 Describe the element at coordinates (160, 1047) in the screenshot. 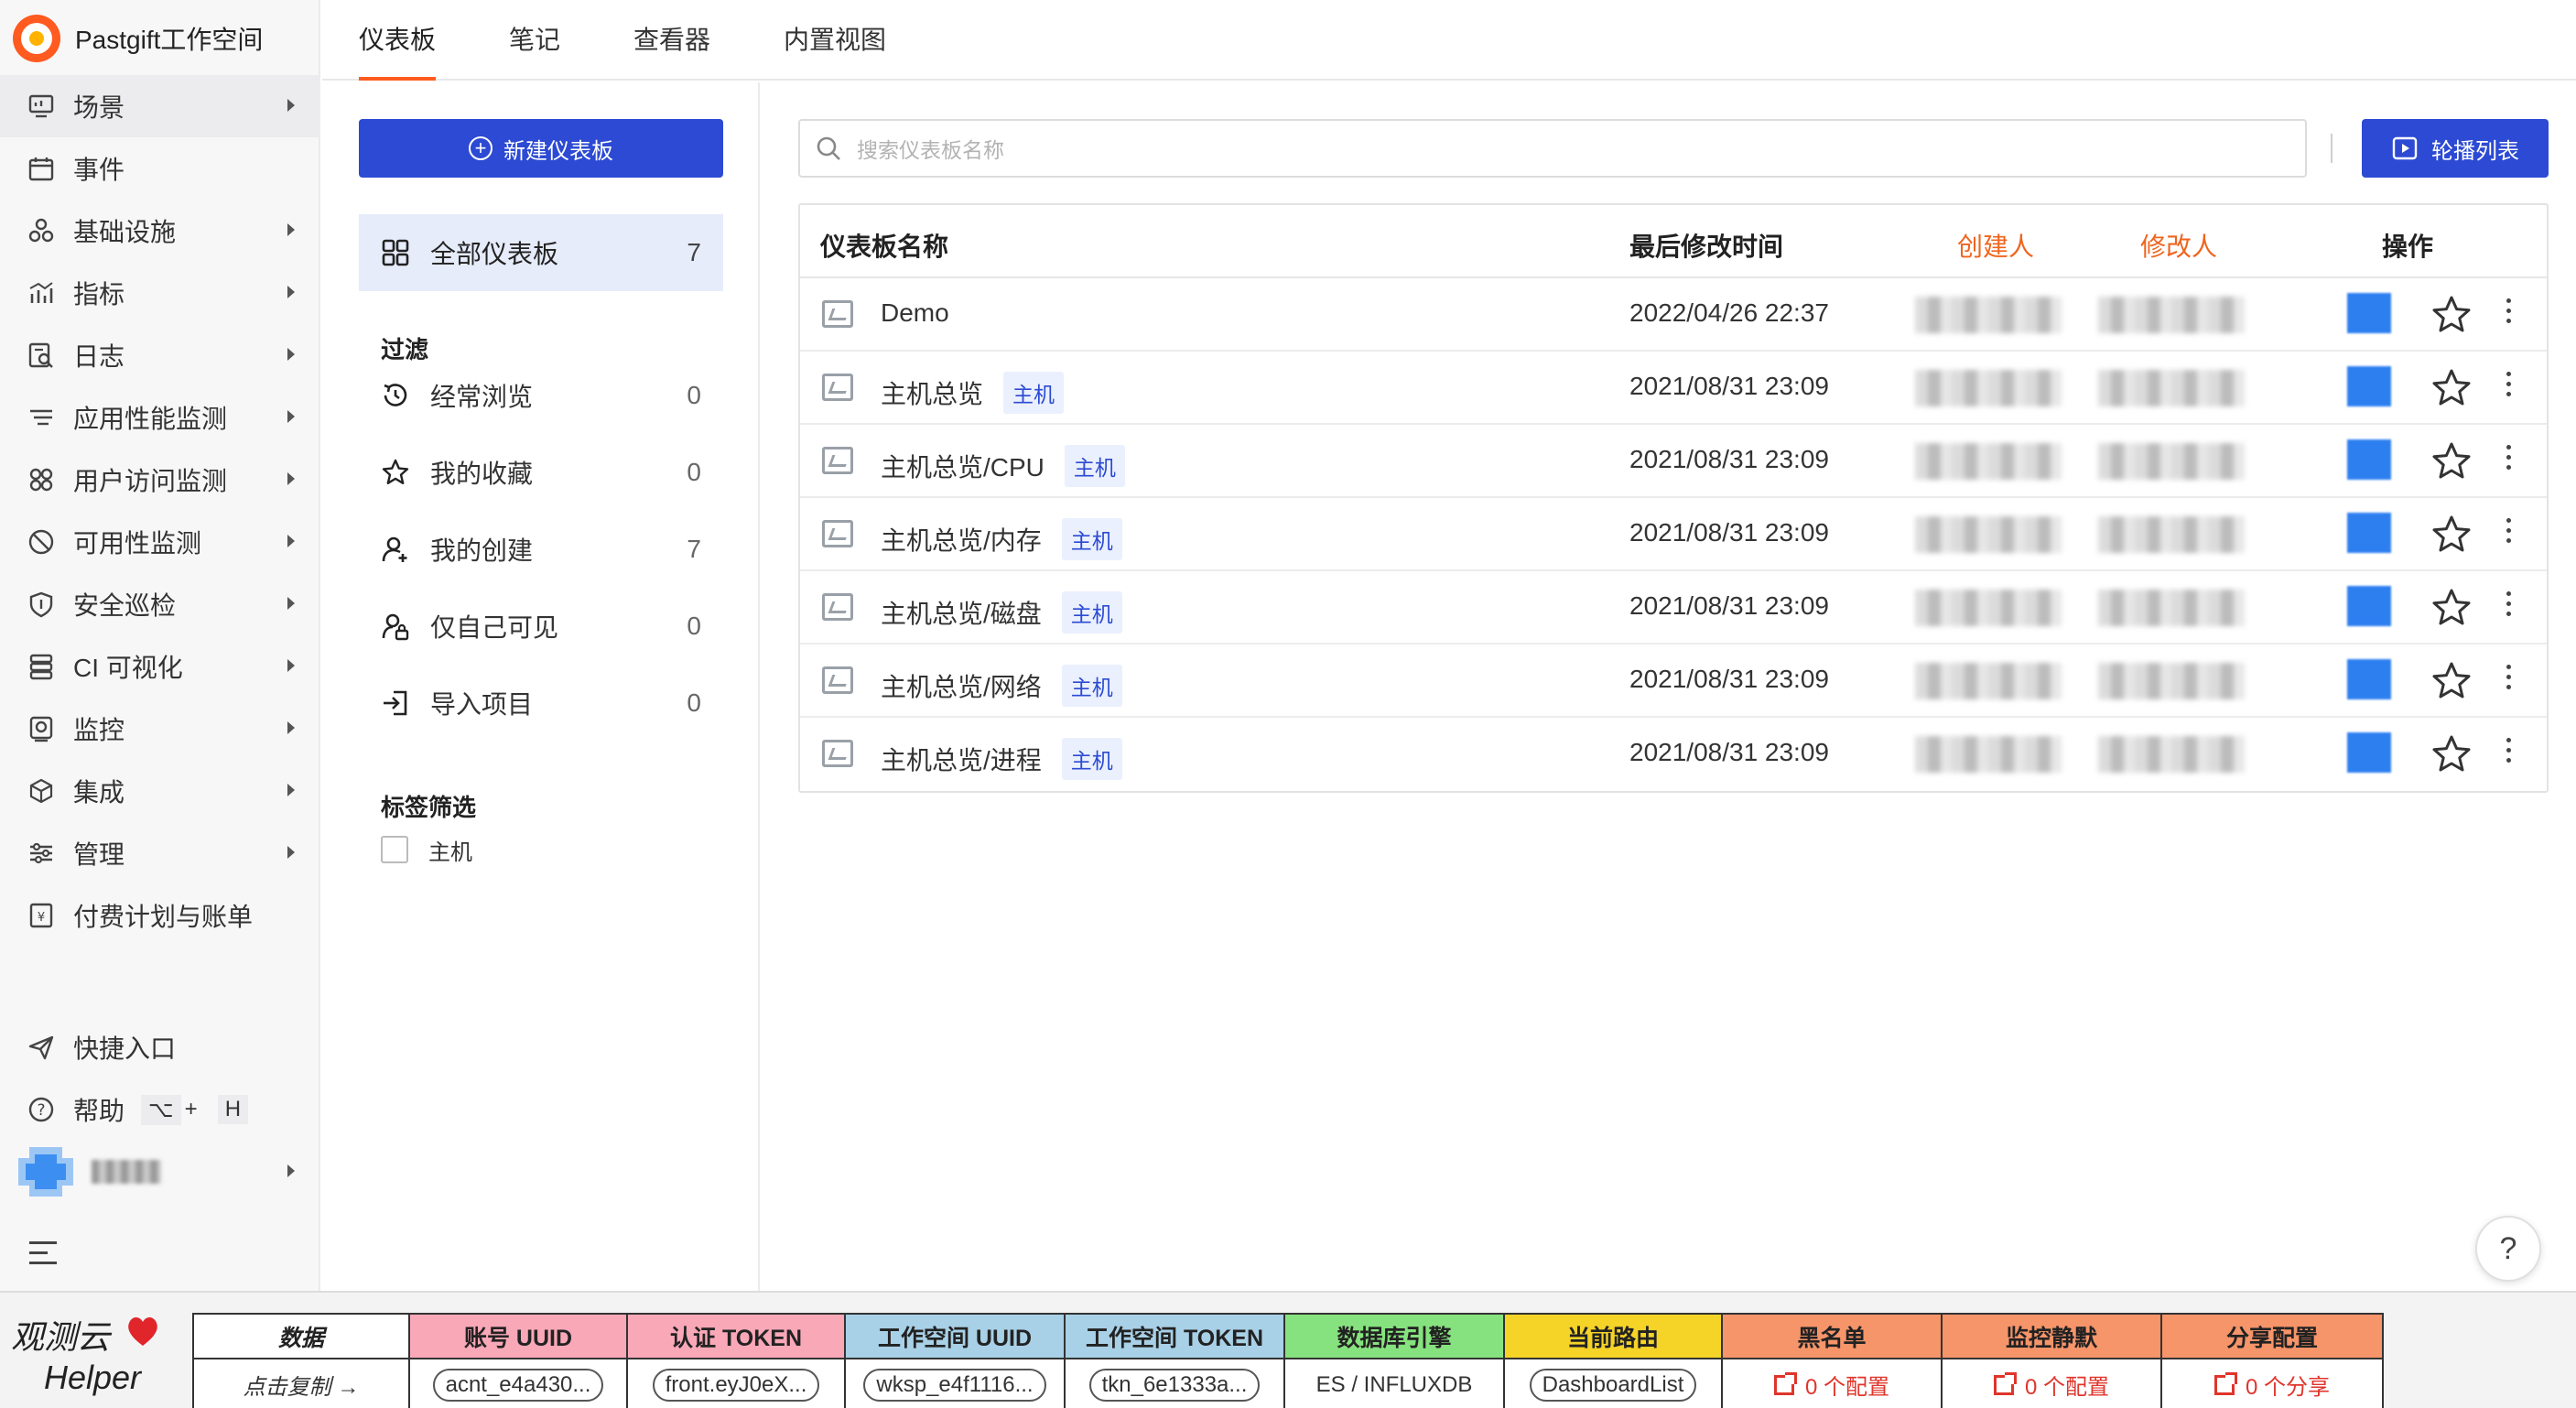

I see `shortcut-entry: 快捷入口` at that location.